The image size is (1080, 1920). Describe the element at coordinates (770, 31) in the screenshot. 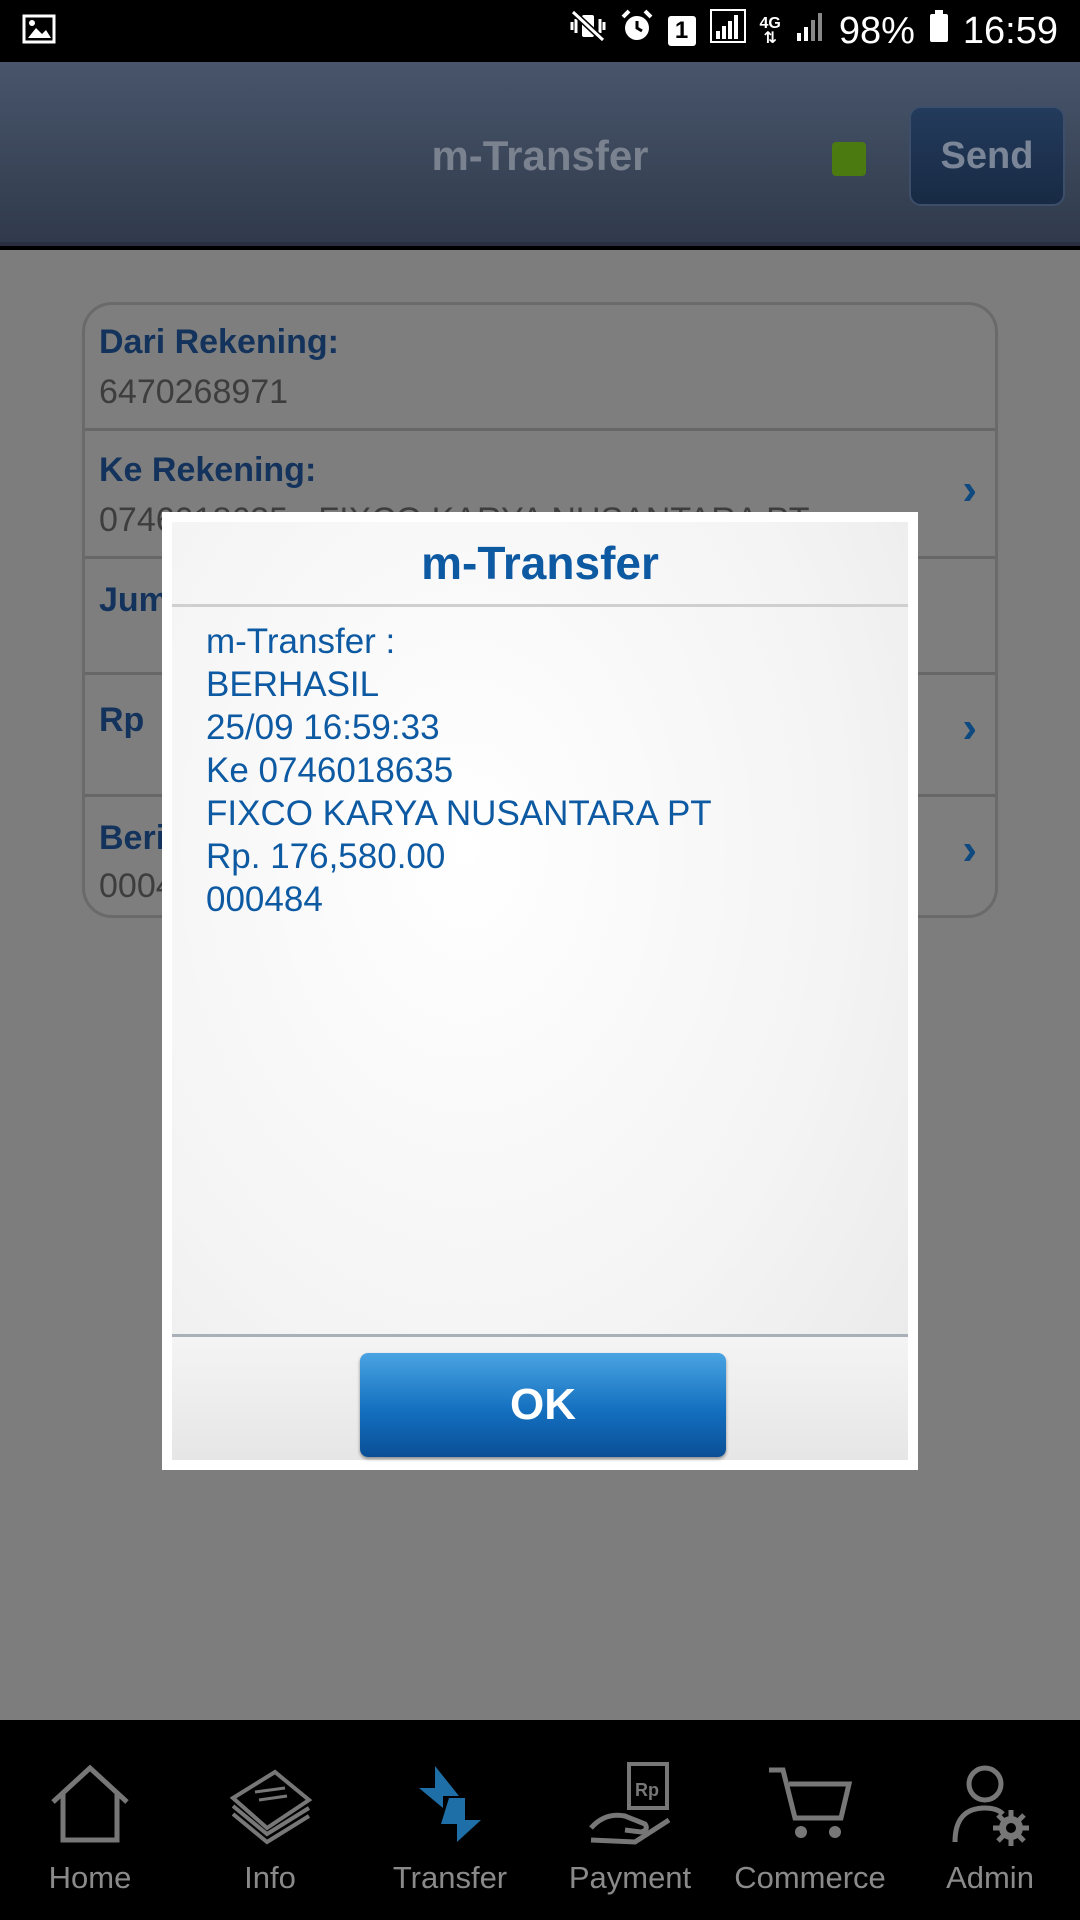

I see `network-type-icon: 4G ⇅` at that location.